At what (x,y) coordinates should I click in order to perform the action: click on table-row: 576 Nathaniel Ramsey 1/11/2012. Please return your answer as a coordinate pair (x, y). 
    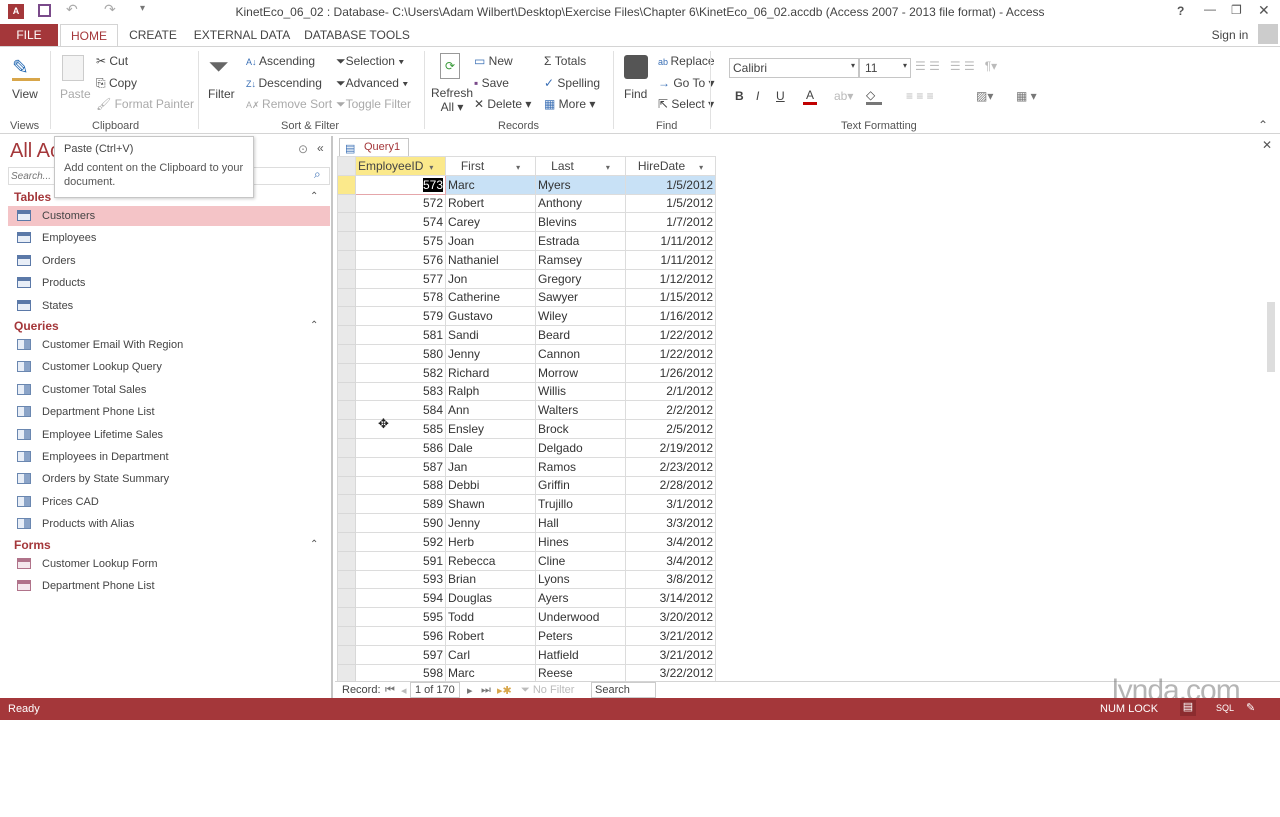
    Looking at the image, I should click on (526, 259).